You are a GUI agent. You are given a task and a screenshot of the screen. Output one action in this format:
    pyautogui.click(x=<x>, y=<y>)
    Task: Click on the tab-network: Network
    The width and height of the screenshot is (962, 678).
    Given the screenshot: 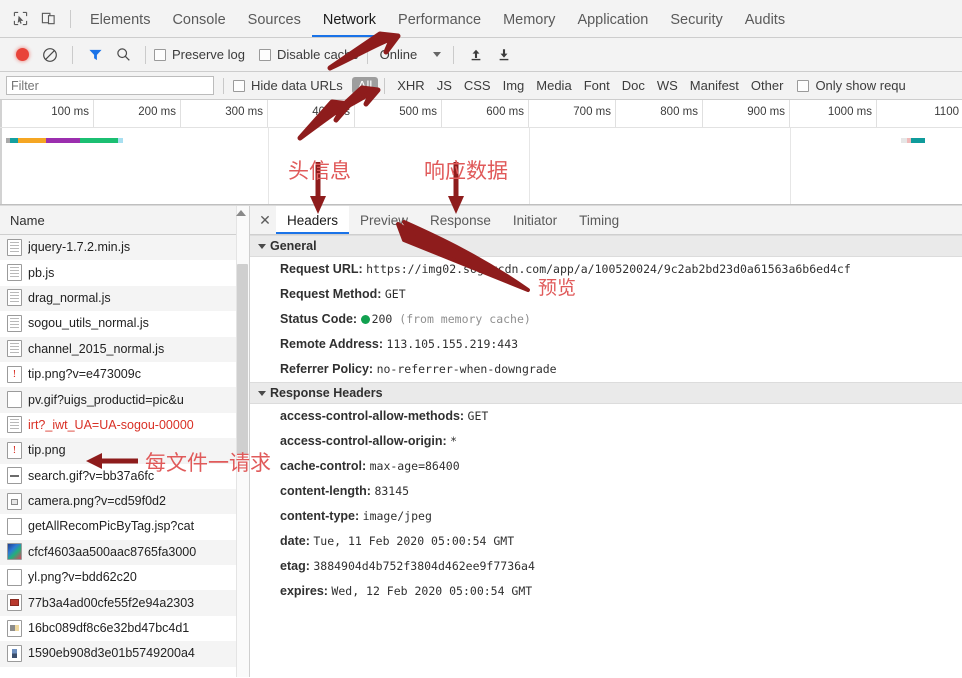 What is the action you would take?
    pyautogui.click(x=349, y=18)
    